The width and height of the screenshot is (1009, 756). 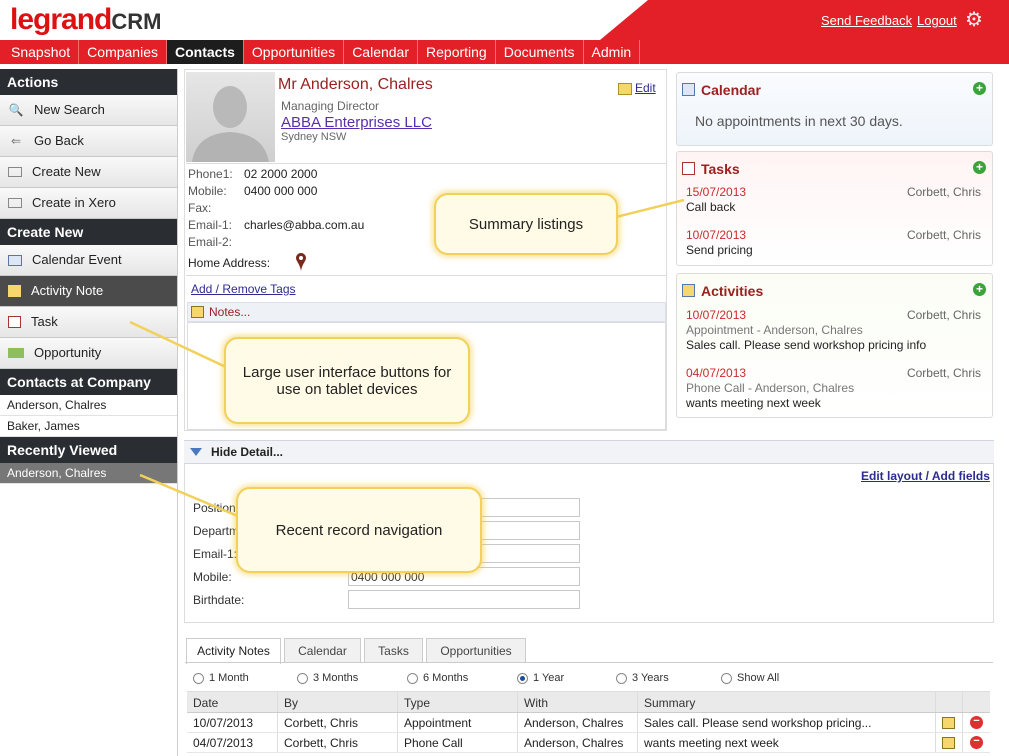 I want to click on callout-summary-listings: Summary listings, so click(x=526, y=224).